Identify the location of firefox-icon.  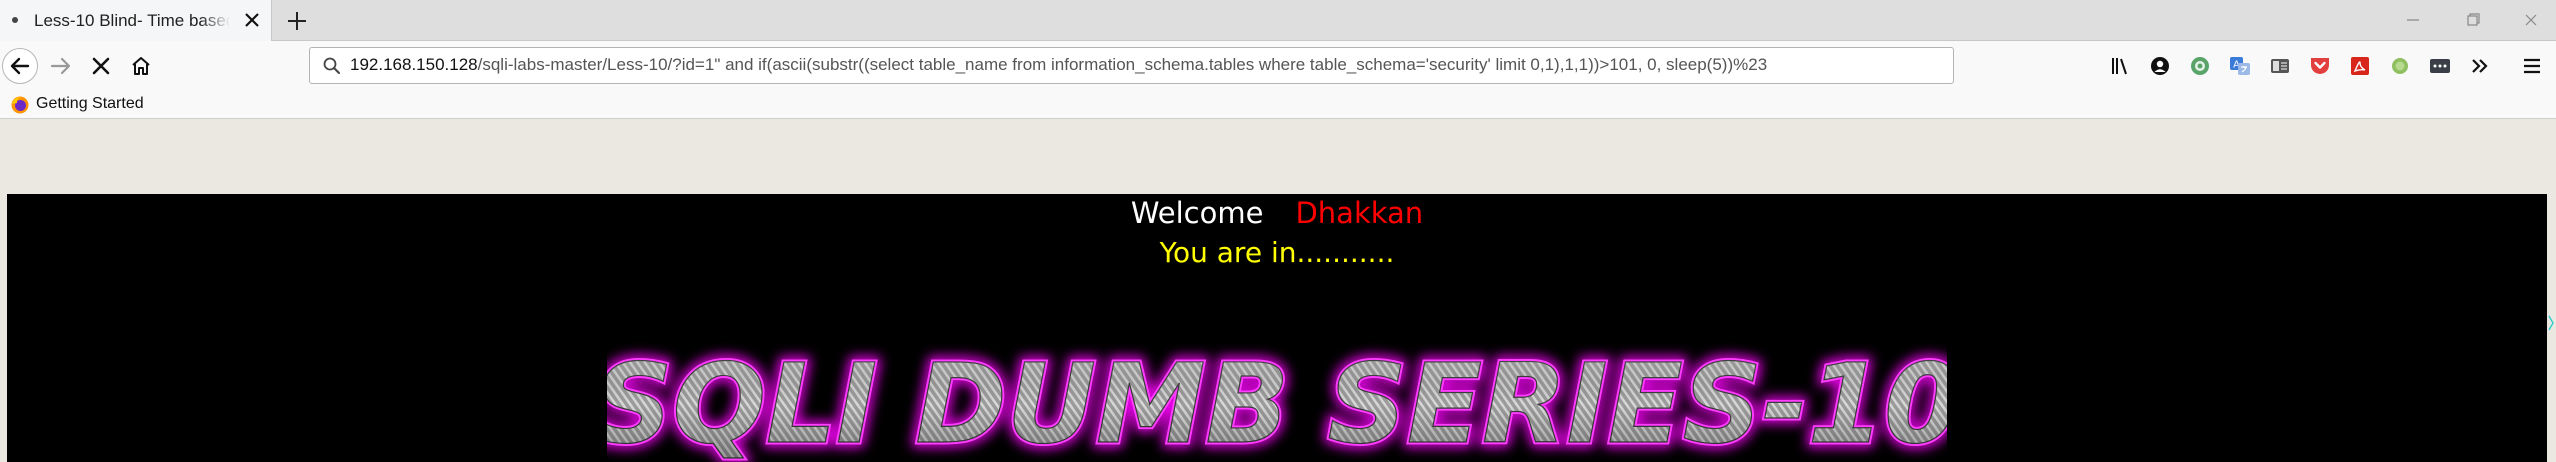
(20, 105).